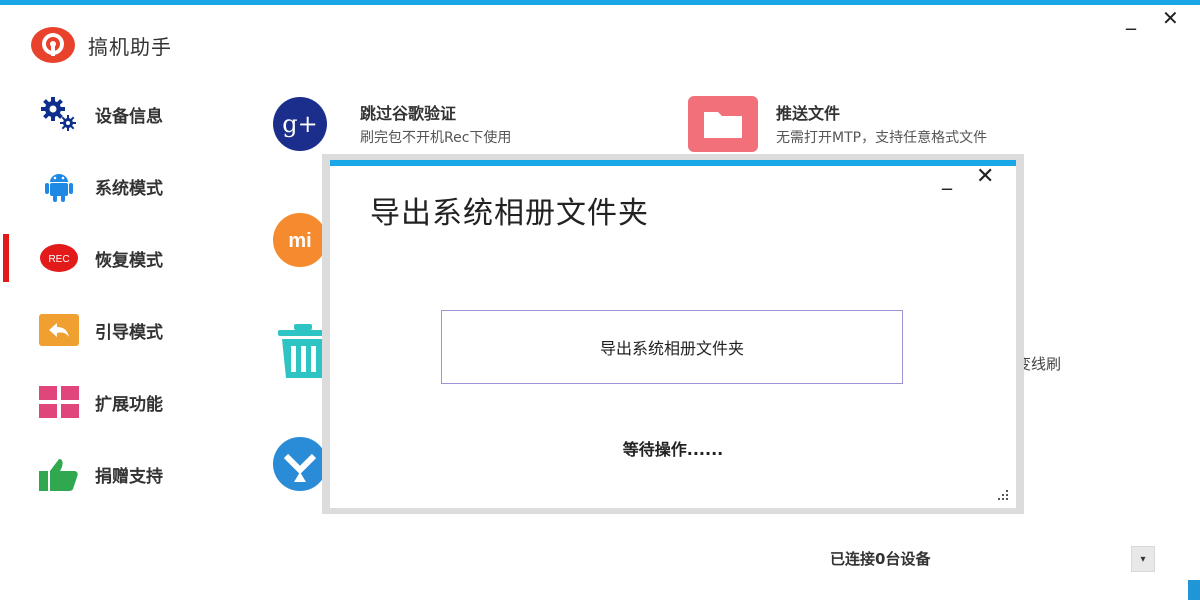  I want to click on sidebar-item-extensions: 扩展功能, so click(120, 402).